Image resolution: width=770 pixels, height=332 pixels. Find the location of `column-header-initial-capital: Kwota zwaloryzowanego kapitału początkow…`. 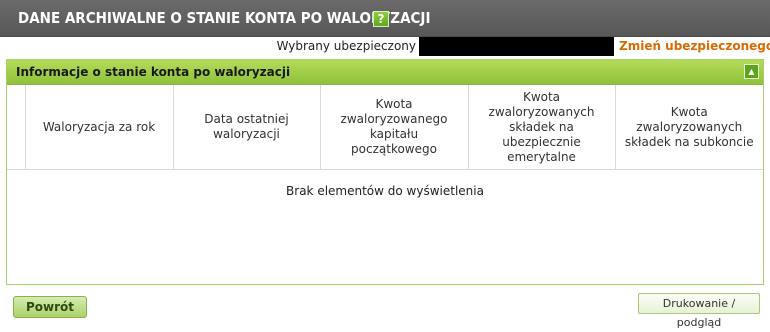

column-header-initial-capital: Kwota zwaloryzowanego kapitału początkow… is located at coordinates (394, 127).